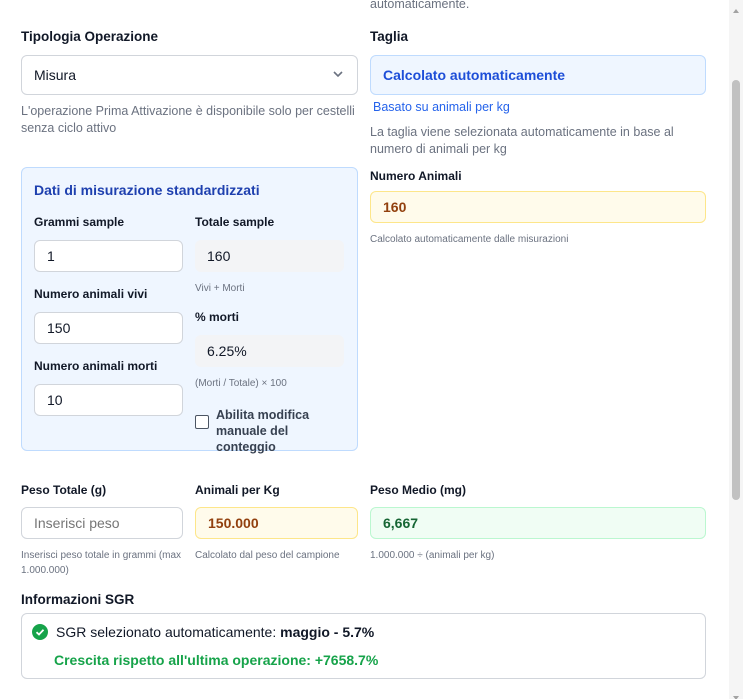 The height and width of the screenshot is (699, 743). Describe the element at coordinates (237, 490) in the screenshot. I see `animali-per-kg-label: Animali per Kg` at that location.